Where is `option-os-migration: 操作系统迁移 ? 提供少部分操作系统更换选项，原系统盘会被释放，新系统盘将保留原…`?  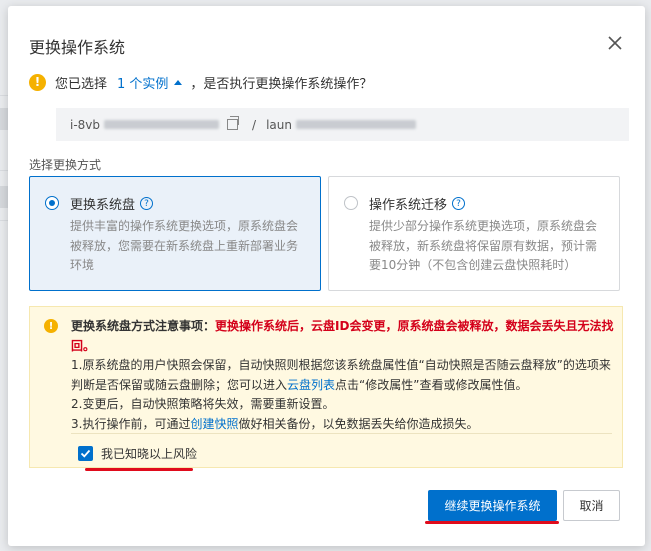
option-os-migration: 操作系统迁移 ? 提供少部分操作系统更换选项，原系统盘会被释放，新系统盘将保留原… is located at coordinates (474, 233).